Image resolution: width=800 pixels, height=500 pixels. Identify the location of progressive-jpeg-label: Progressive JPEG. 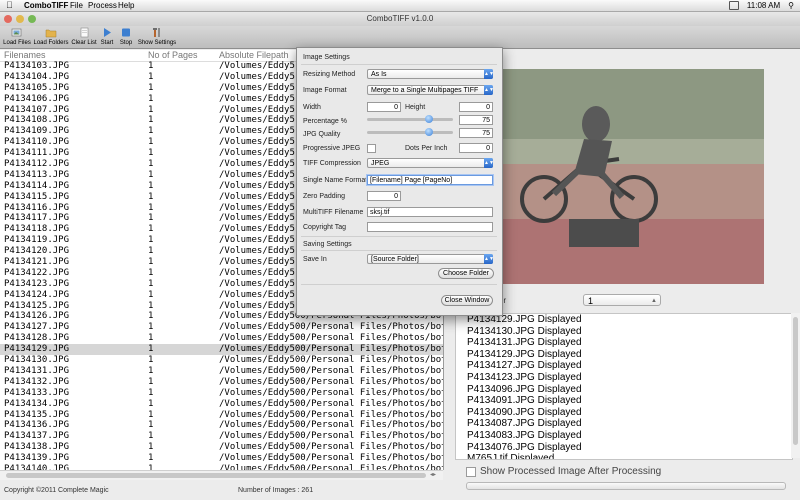
(332, 148).